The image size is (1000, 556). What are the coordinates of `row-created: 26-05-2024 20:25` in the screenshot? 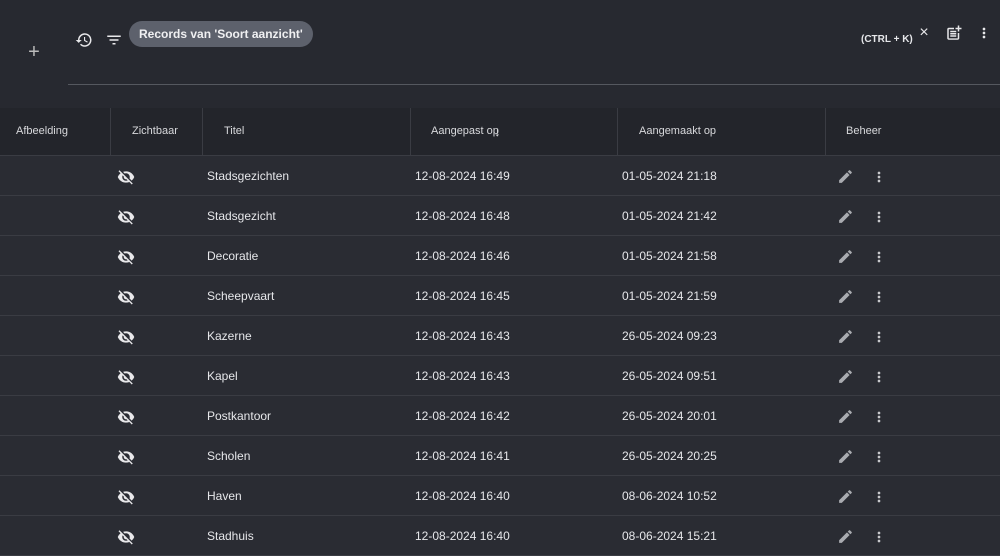 It's located at (669, 456).